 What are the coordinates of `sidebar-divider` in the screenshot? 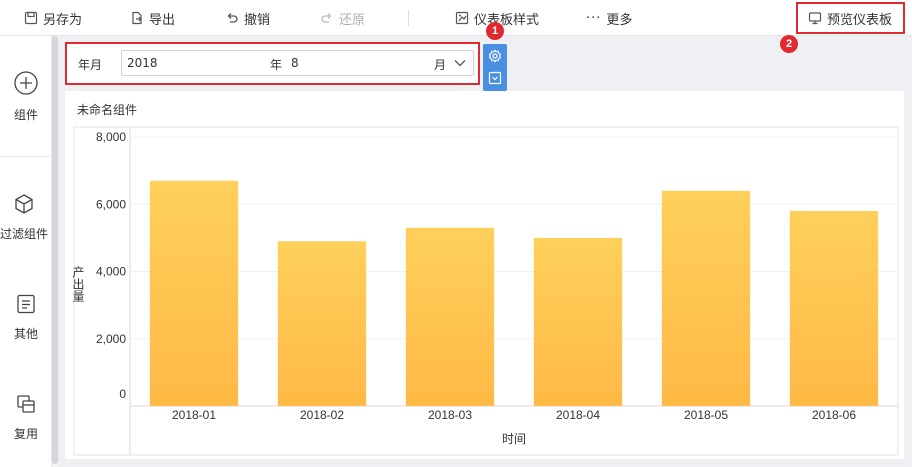 It's located at (25, 156).